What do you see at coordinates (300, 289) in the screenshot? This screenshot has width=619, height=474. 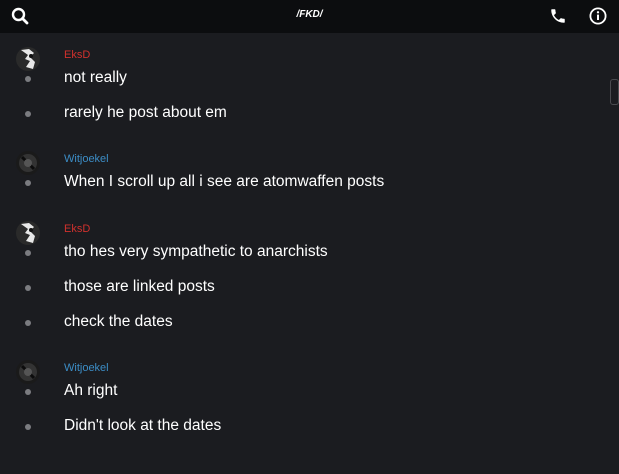 I see `message-row: those are linked posts` at bounding box center [300, 289].